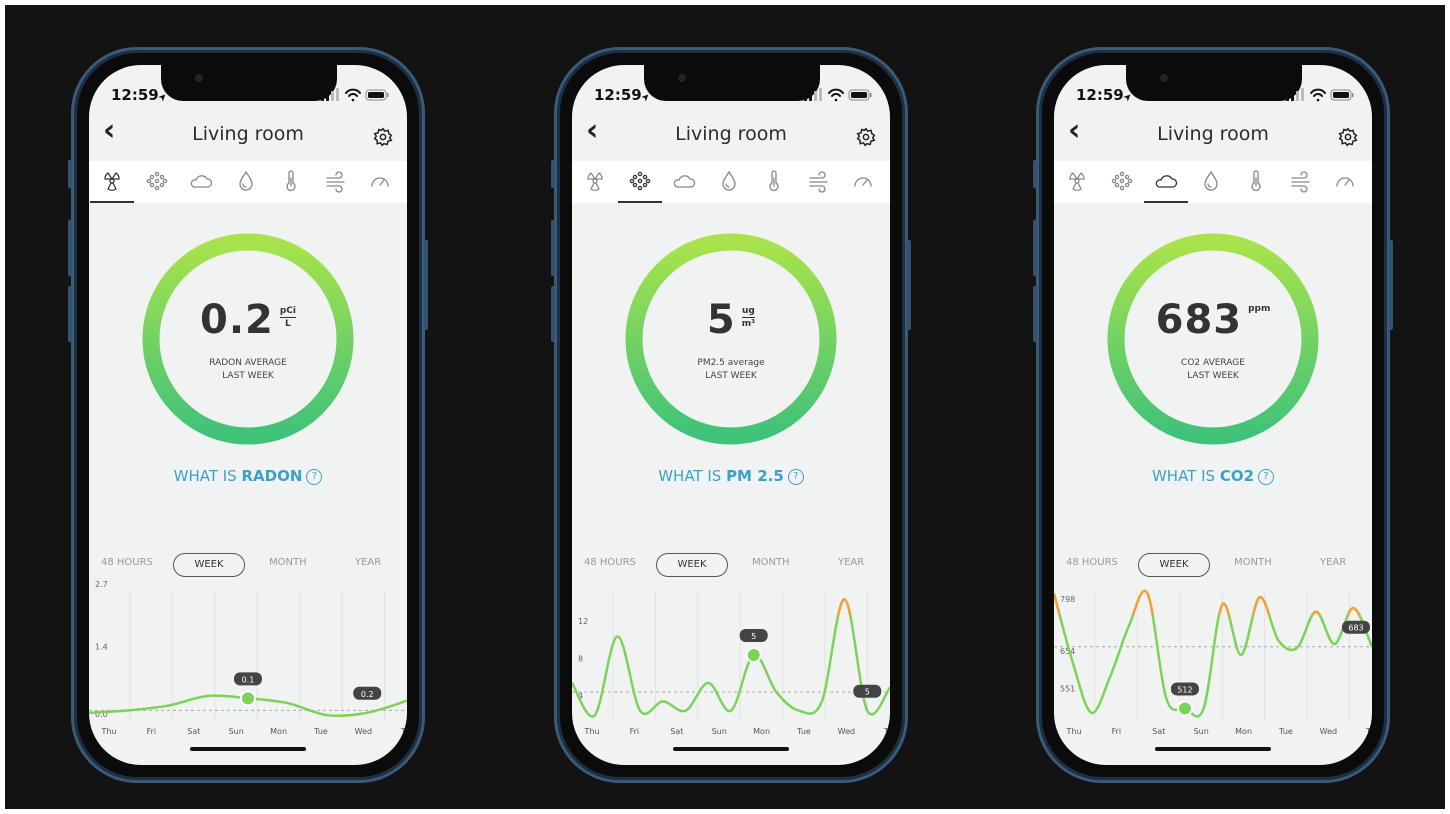 This screenshot has height=814, width=1450. What do you see at coordinates (367, 694) in the screenshot?
I see `value-badge-text: 0.2` at bounding box center [367, 694].